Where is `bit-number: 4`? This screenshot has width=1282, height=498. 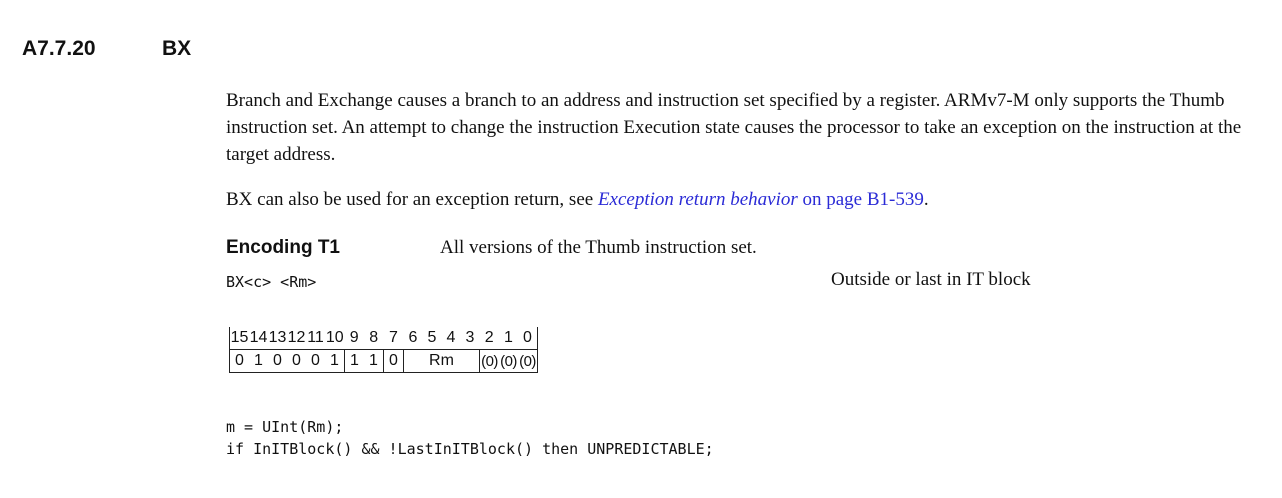 bit-number: 4 is located at coordinates (451, 337).